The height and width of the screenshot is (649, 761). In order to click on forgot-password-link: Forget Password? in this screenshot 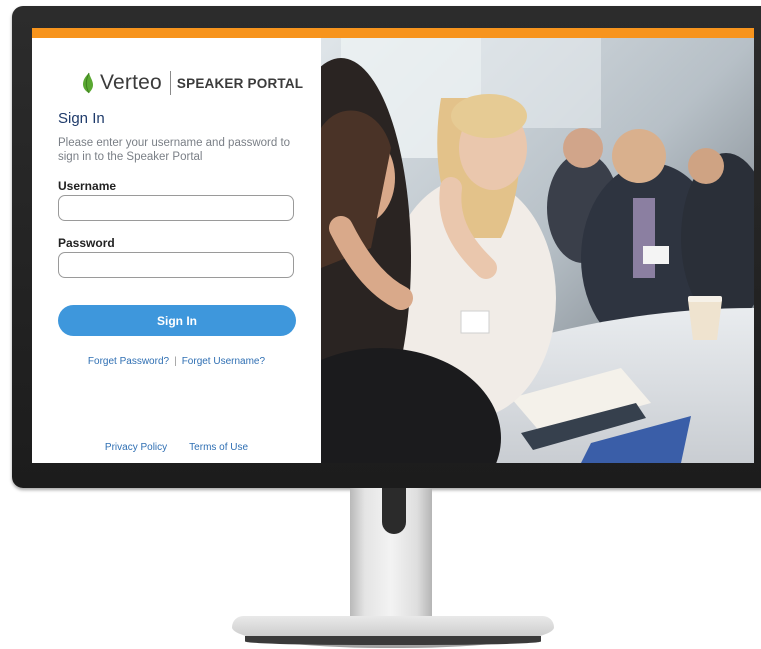, I will do `click(128, 361)`.